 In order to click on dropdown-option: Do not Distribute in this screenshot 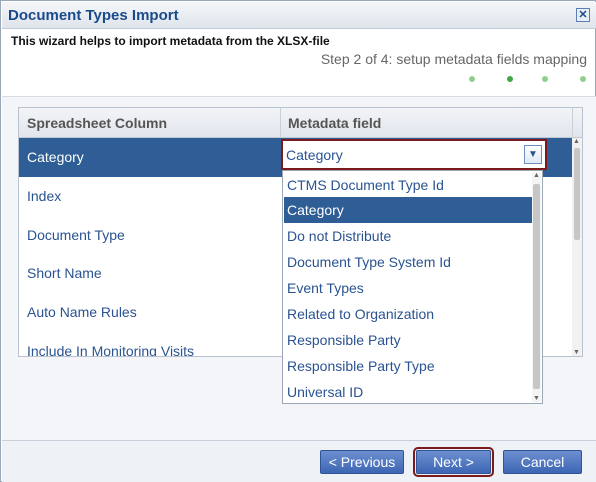, I will do `click(408, 236)`.